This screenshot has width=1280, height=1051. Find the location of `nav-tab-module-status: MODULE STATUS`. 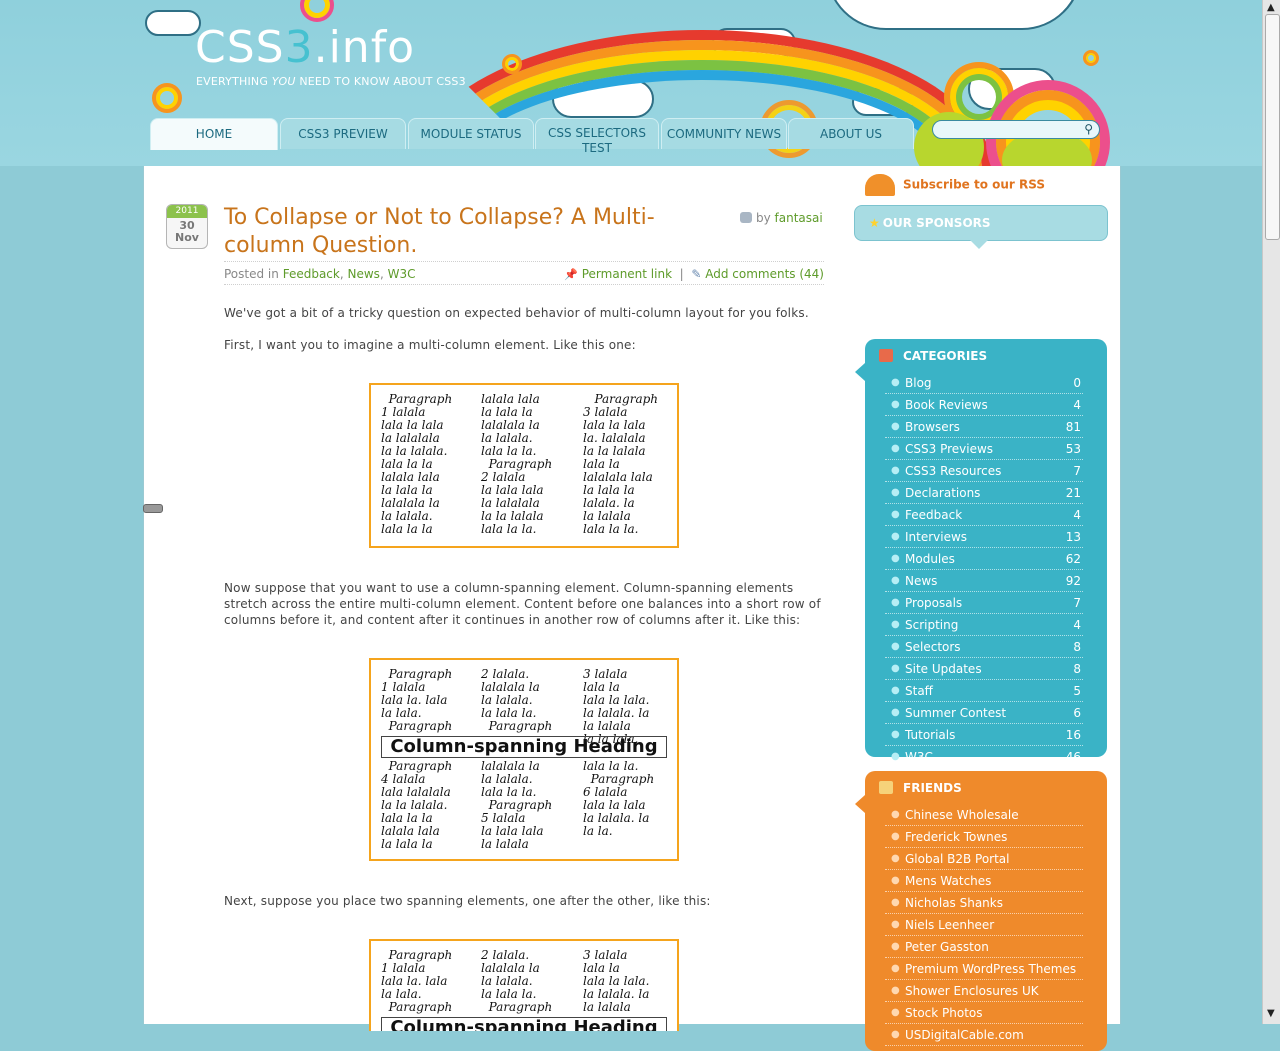

nav-tab-module-status: MODULE STATUS is located at coordinates (471, 133).